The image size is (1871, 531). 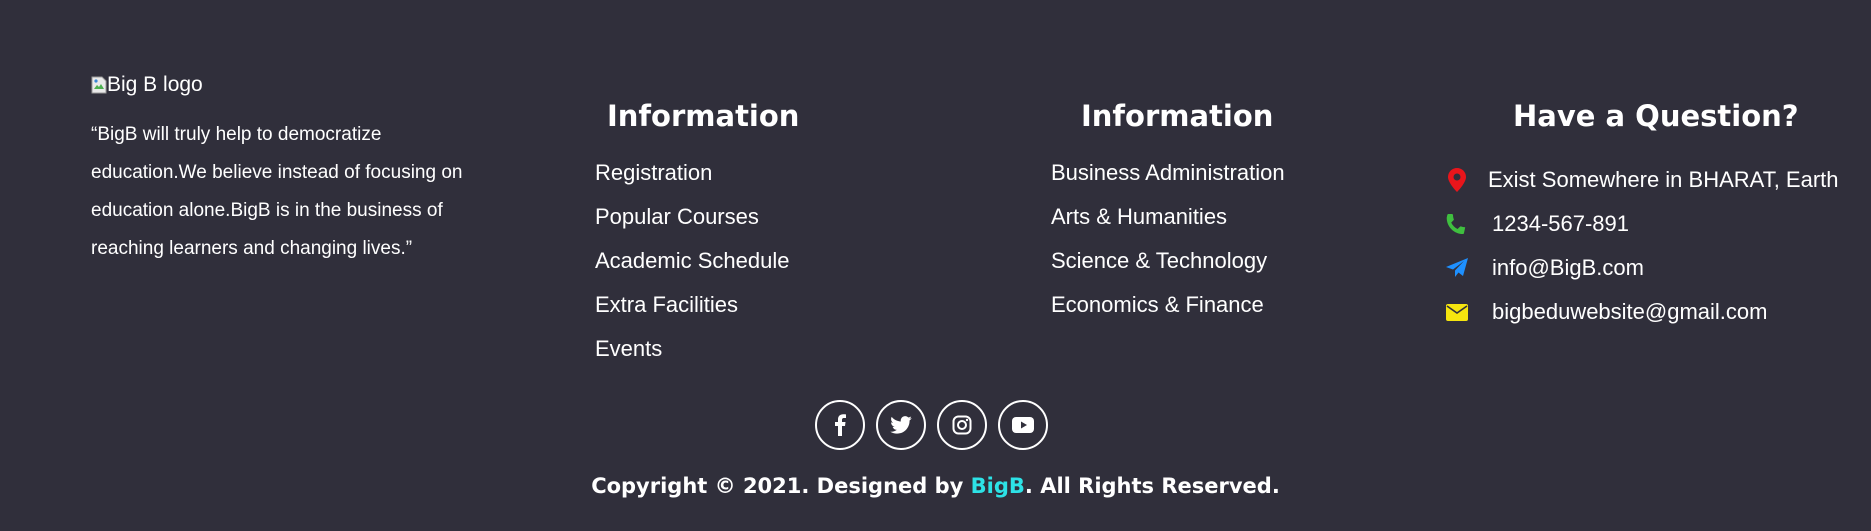 What do you see at coordinates (1641, 224) in the screenshot?
I see `contact-phone: 1234-567-891` at bounding box center [1641, 224].